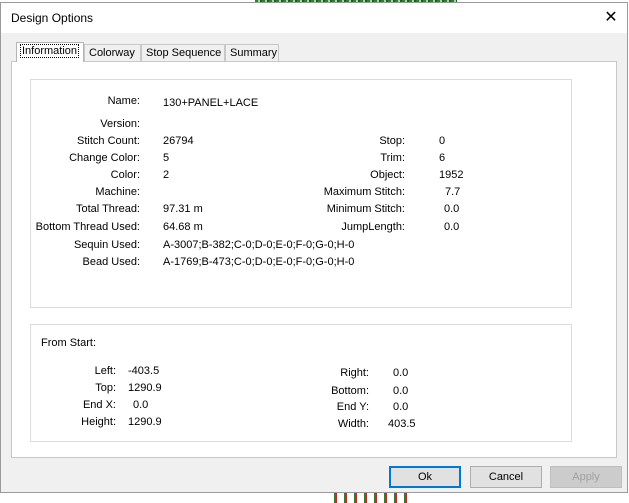  Describe the element at coordinates (111, 262) in the screenshot. I see `bead-used-label: Bead Used:` at that location.